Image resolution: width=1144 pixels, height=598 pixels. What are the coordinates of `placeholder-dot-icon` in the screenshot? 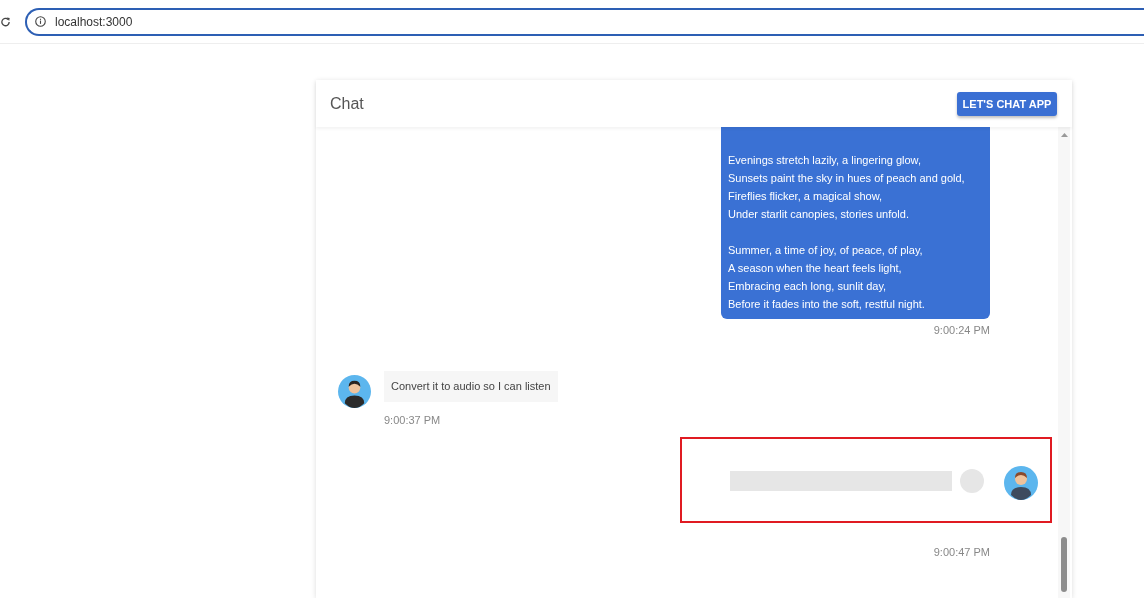 It's located at (972, 481).